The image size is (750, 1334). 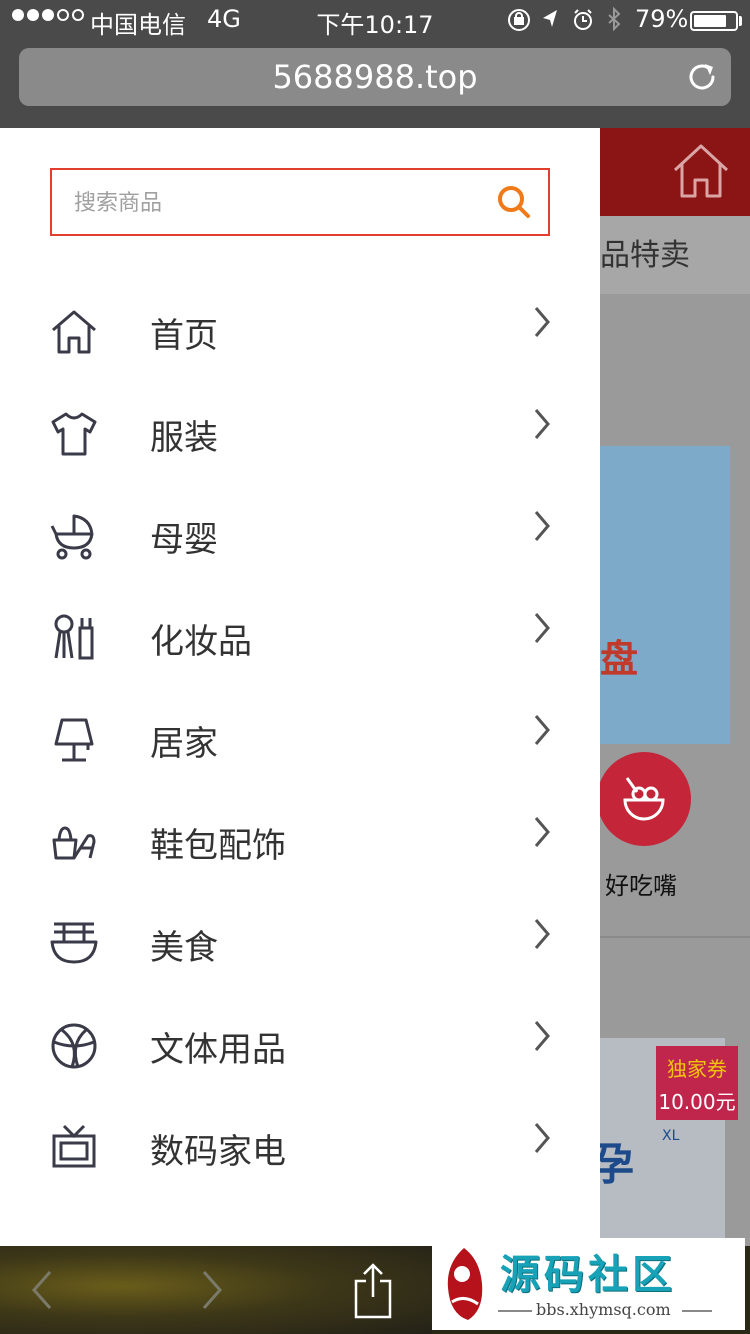 What do you see at coordinates (645, 252) in the screenshot?
I see `tab-label: 品特卖` at bounding box center [645, 252].